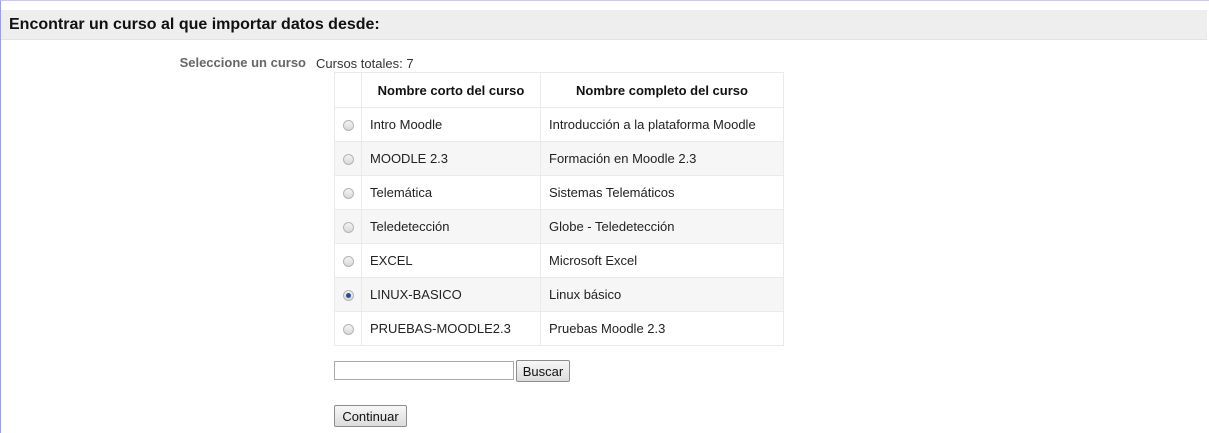 The height and width of the screenshot is (433, 1209). I want to click on search-button: Buscar, so click(543, 371).